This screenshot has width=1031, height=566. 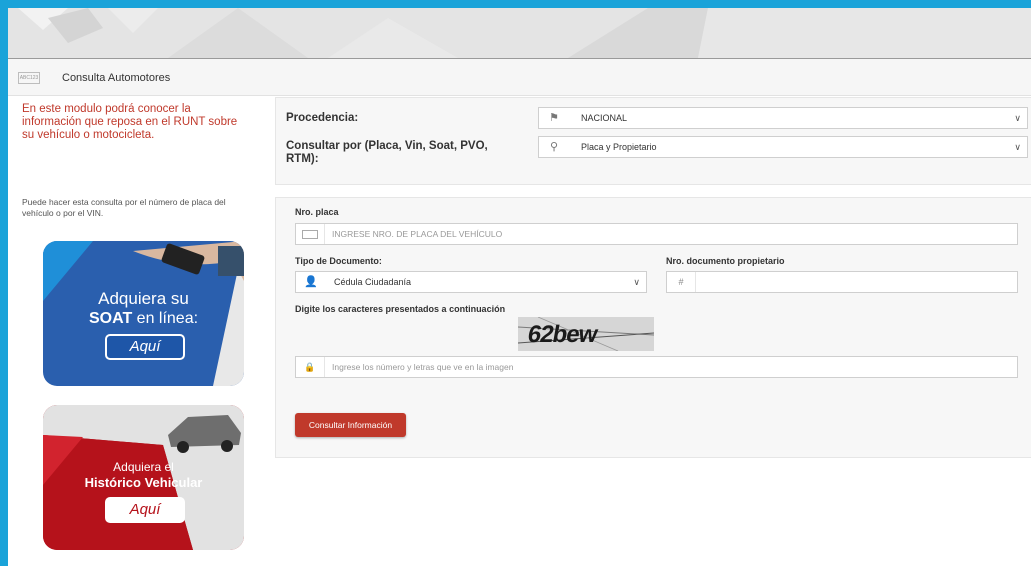 What do you see at coordinates (562, 334) in the screenshot?
I see `captcha-text: 62bew` at bounding box center [562, 334].